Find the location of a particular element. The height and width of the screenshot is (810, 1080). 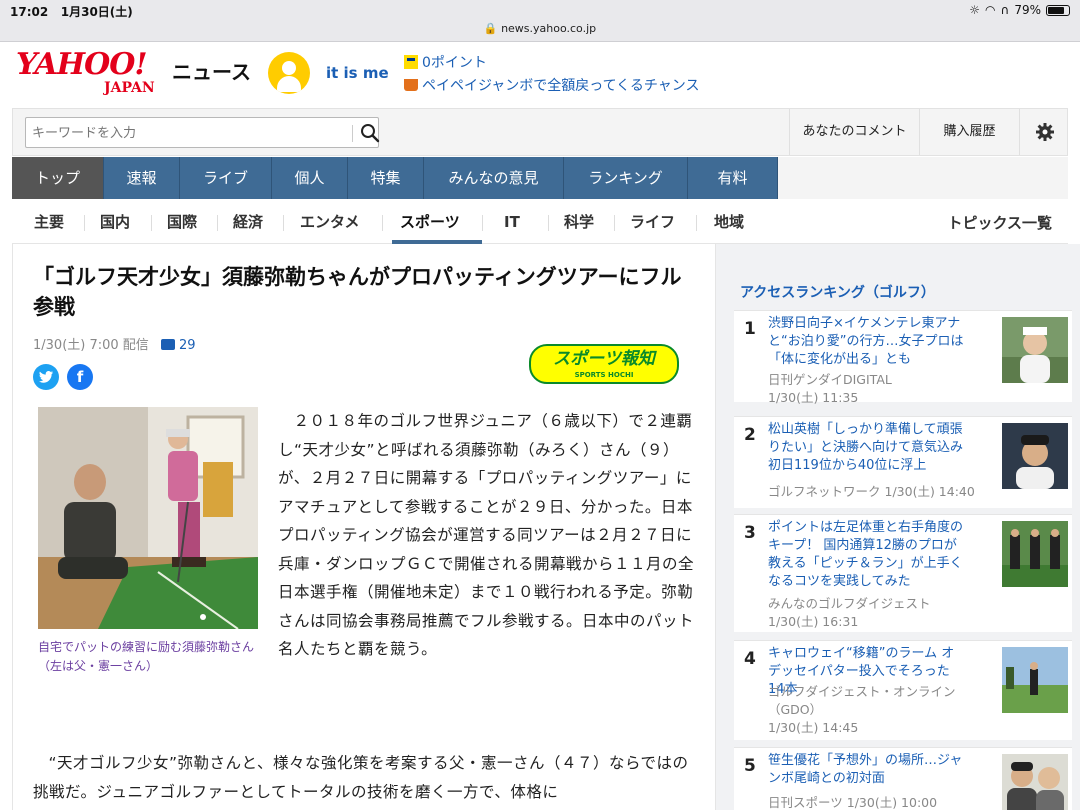

comment-count-link: 29 is located at coordinates (178, 345).